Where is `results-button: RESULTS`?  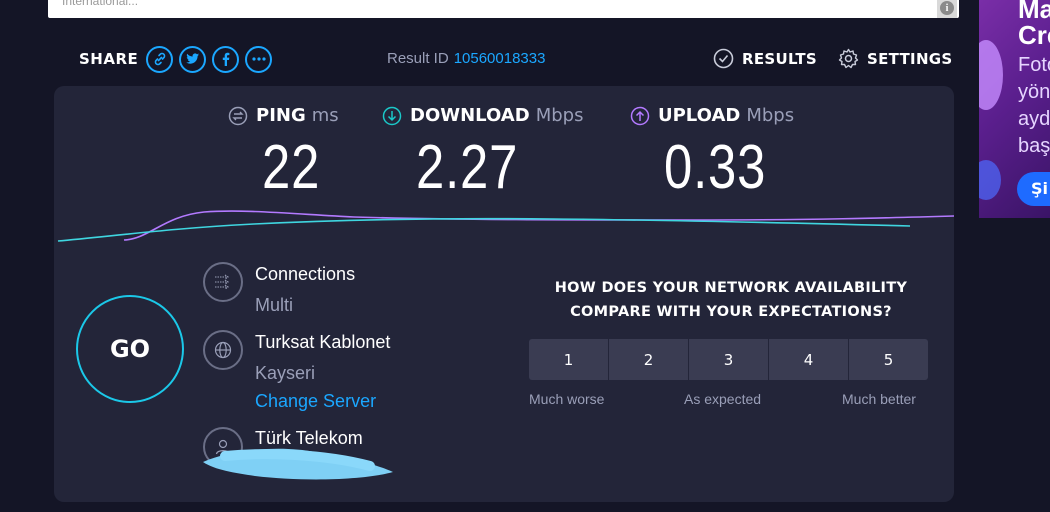 results-button: RESULTS is located at coordinates (765, 58).